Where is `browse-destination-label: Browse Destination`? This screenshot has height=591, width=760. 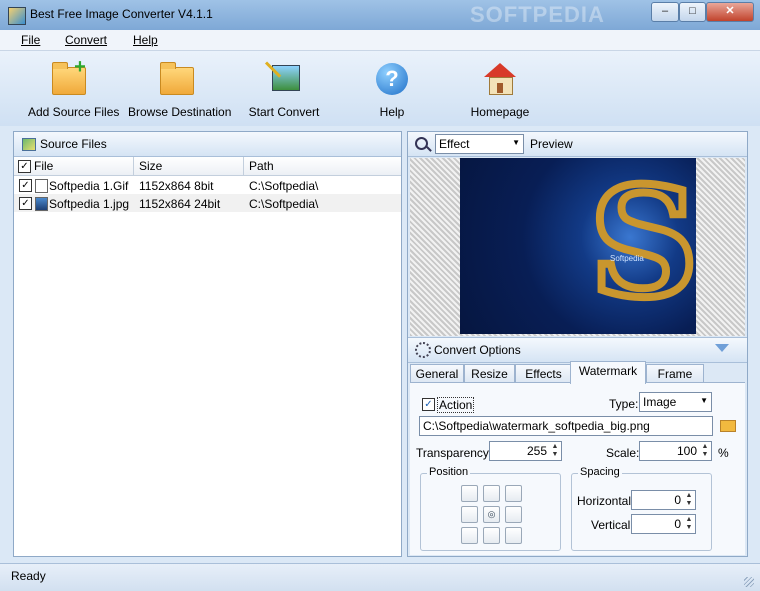
browse-destination-label: Browse Destination is located at coordinates (180, 112).